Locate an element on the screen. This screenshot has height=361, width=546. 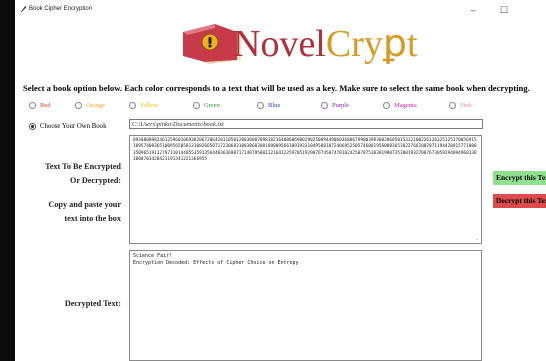
radio-choose-own-book: Choose Your Own Book is located at coordinates (67, 126).